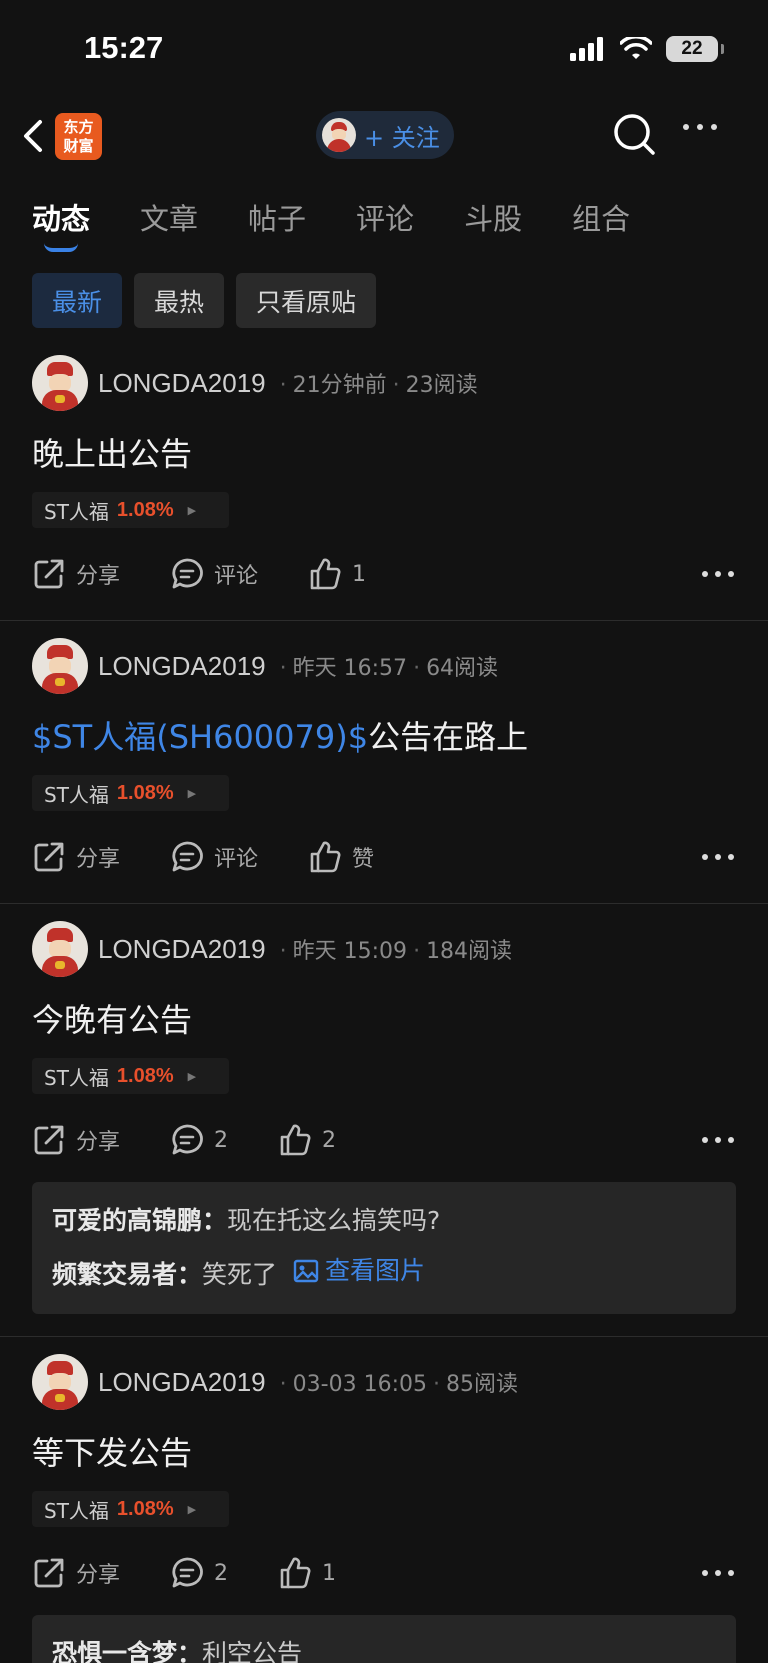 This screenshot has height=1663, width=768. I want to click on post-header: LONGDA2019 · 昨天 15:09 · 184阅读, so click(384, 949).